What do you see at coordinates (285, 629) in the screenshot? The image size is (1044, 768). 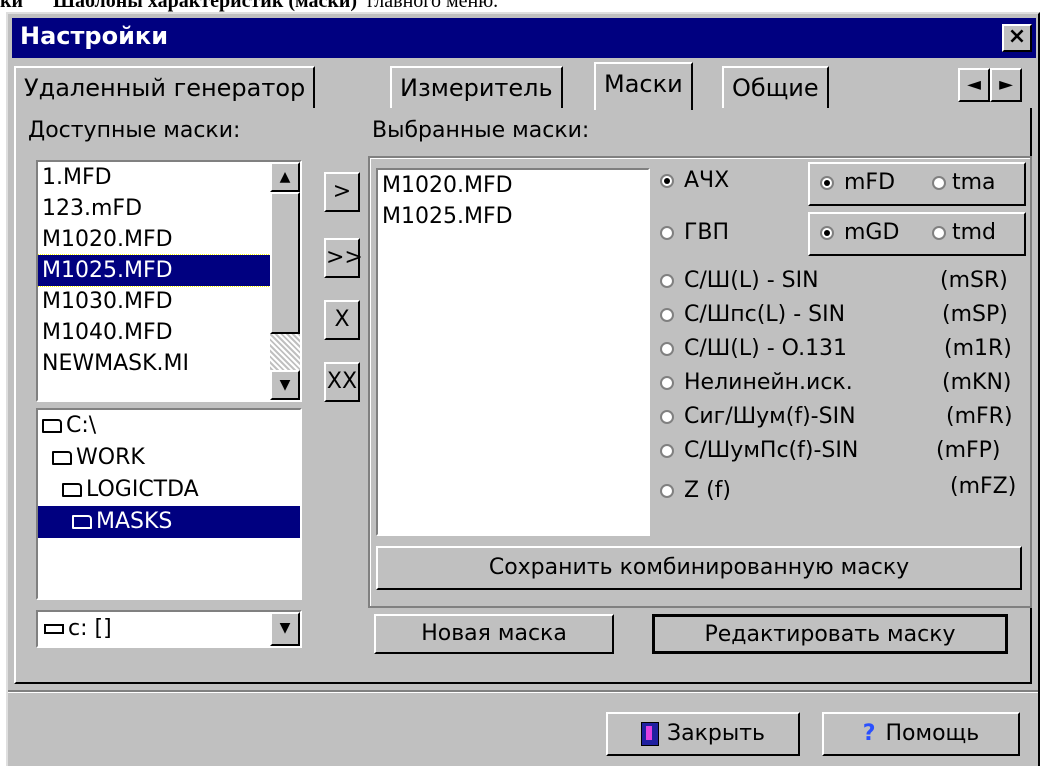 I see `chevron-down-icon: ▼` at bounding box center [285, 629].